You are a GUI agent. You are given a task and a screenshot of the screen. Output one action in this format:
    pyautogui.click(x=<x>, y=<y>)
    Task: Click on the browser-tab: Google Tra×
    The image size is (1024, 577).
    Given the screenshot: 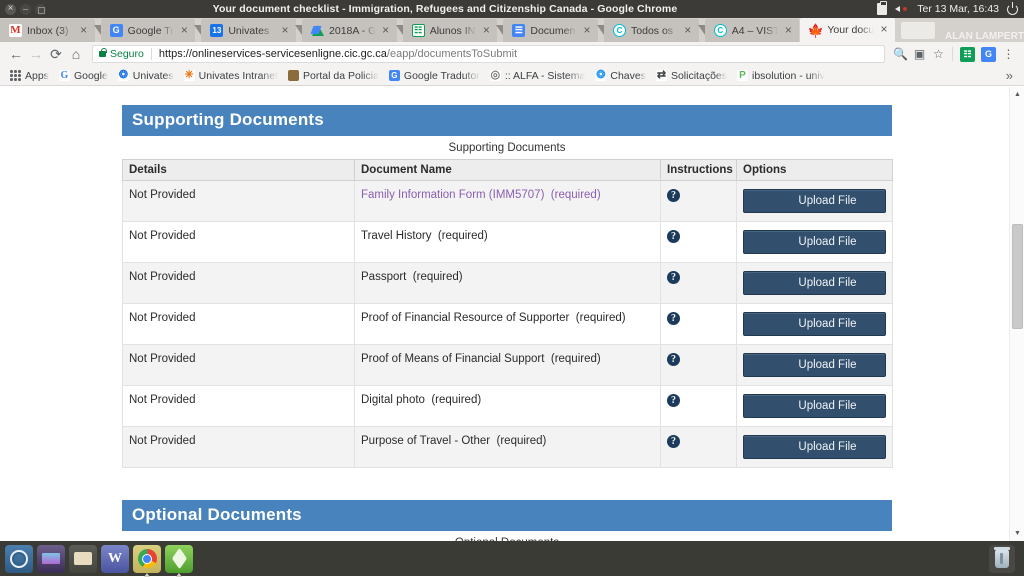 What is the action you would take?
    pyautogui.click(x=148, y=30)
    